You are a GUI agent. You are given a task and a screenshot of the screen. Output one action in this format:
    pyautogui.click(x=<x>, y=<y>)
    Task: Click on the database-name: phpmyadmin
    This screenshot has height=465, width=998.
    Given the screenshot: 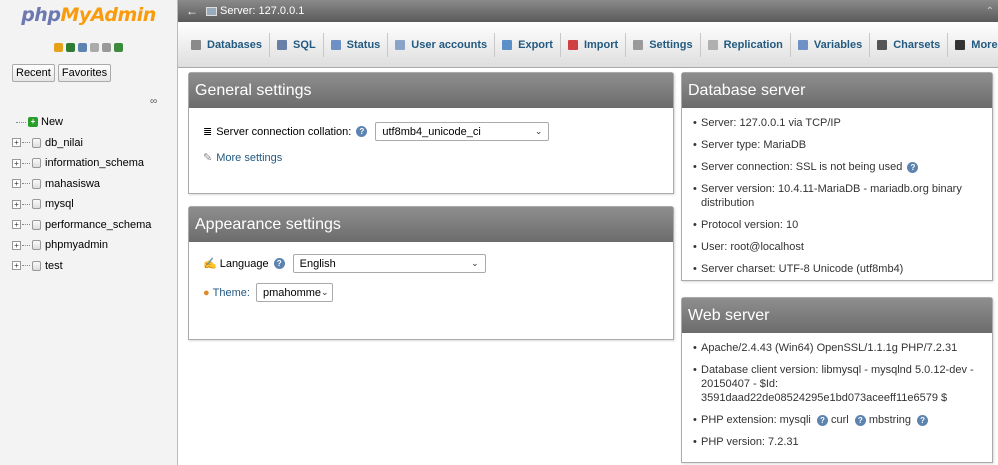 What is the action you would take?
    pyautogui.click(x=76, y=245)
    